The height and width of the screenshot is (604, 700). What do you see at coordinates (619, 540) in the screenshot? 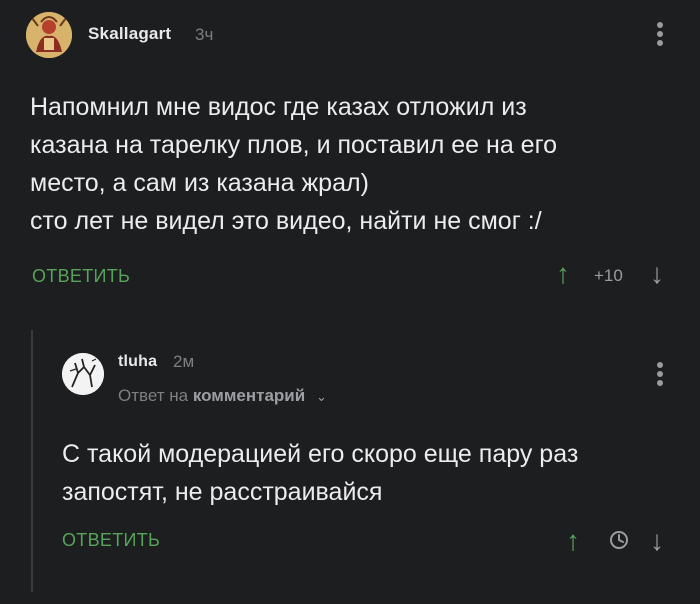
I see `clock-icon` at bounding box center [619, 540].